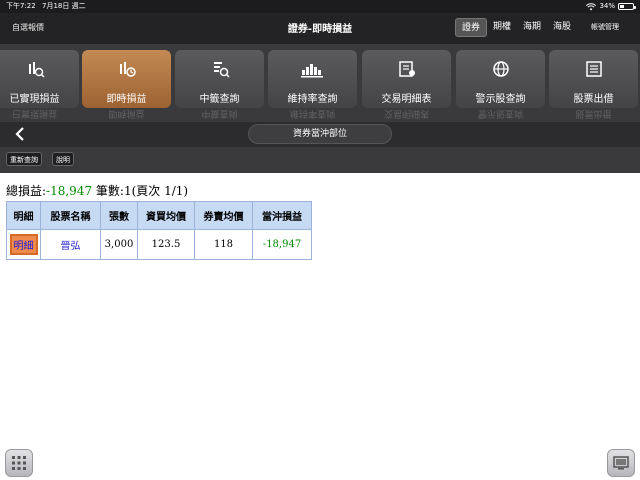 The width and height of the screenshot is (640, 480). I want to click on menu-grid-button, so click(19, 463).